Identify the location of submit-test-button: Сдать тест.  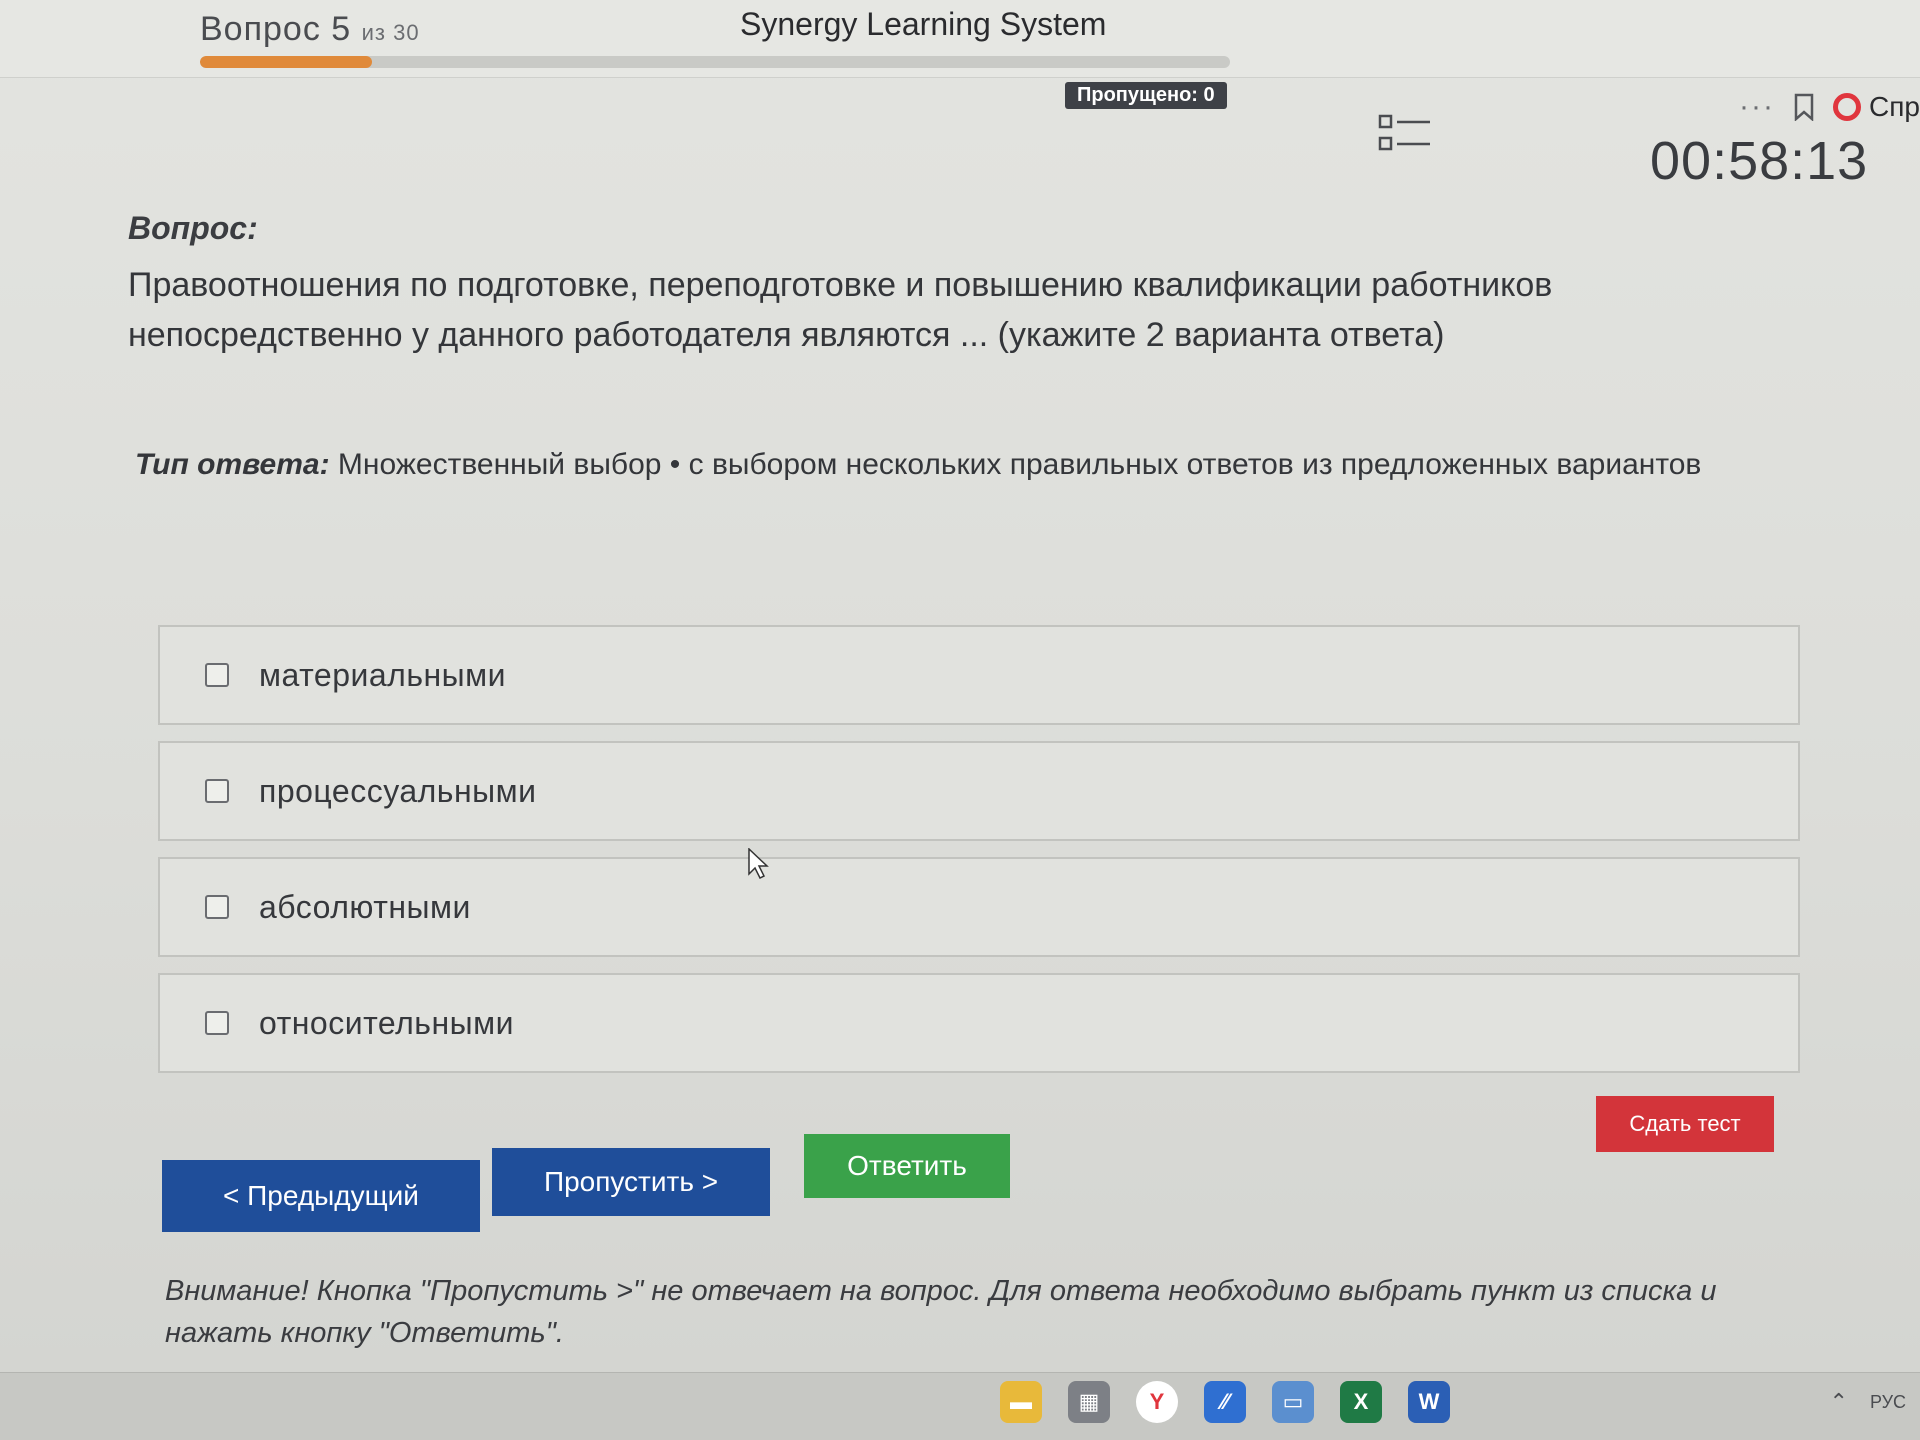
(1685, 1124).